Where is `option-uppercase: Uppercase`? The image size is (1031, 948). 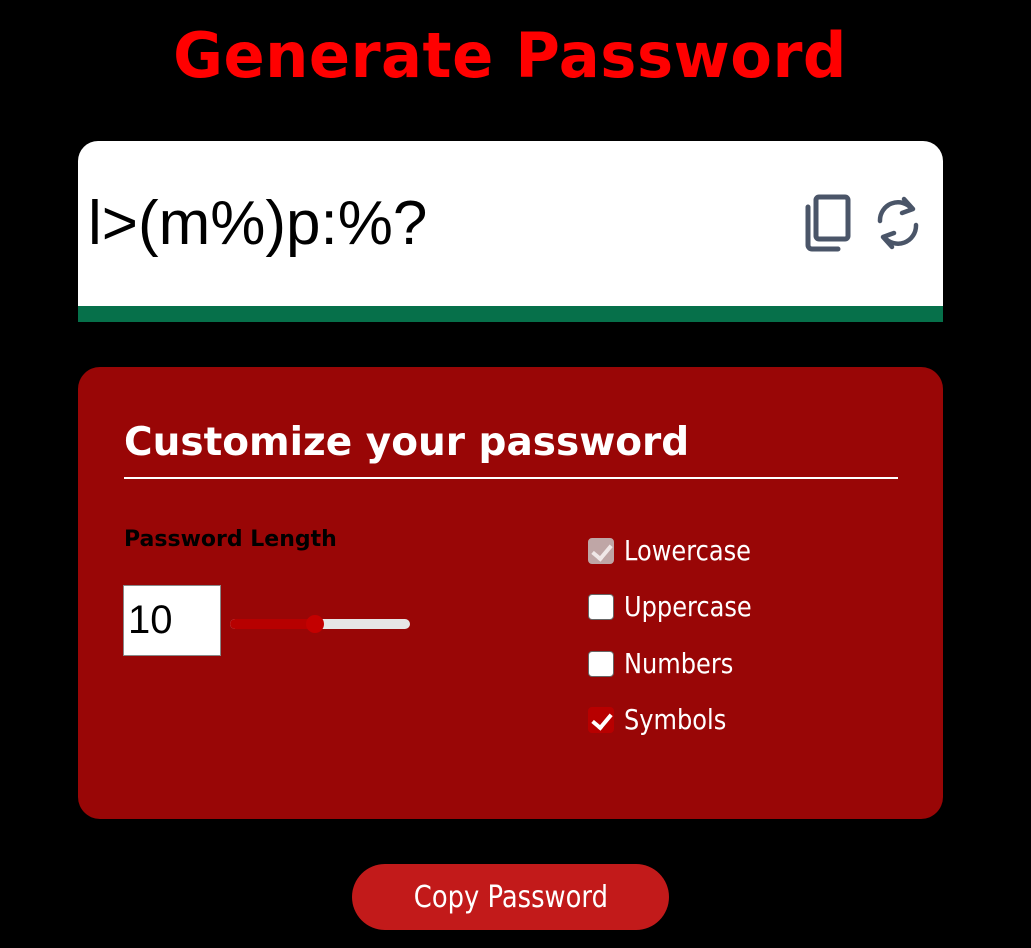
option-uppercase: Uppercase is located at coordinates (680, 607).